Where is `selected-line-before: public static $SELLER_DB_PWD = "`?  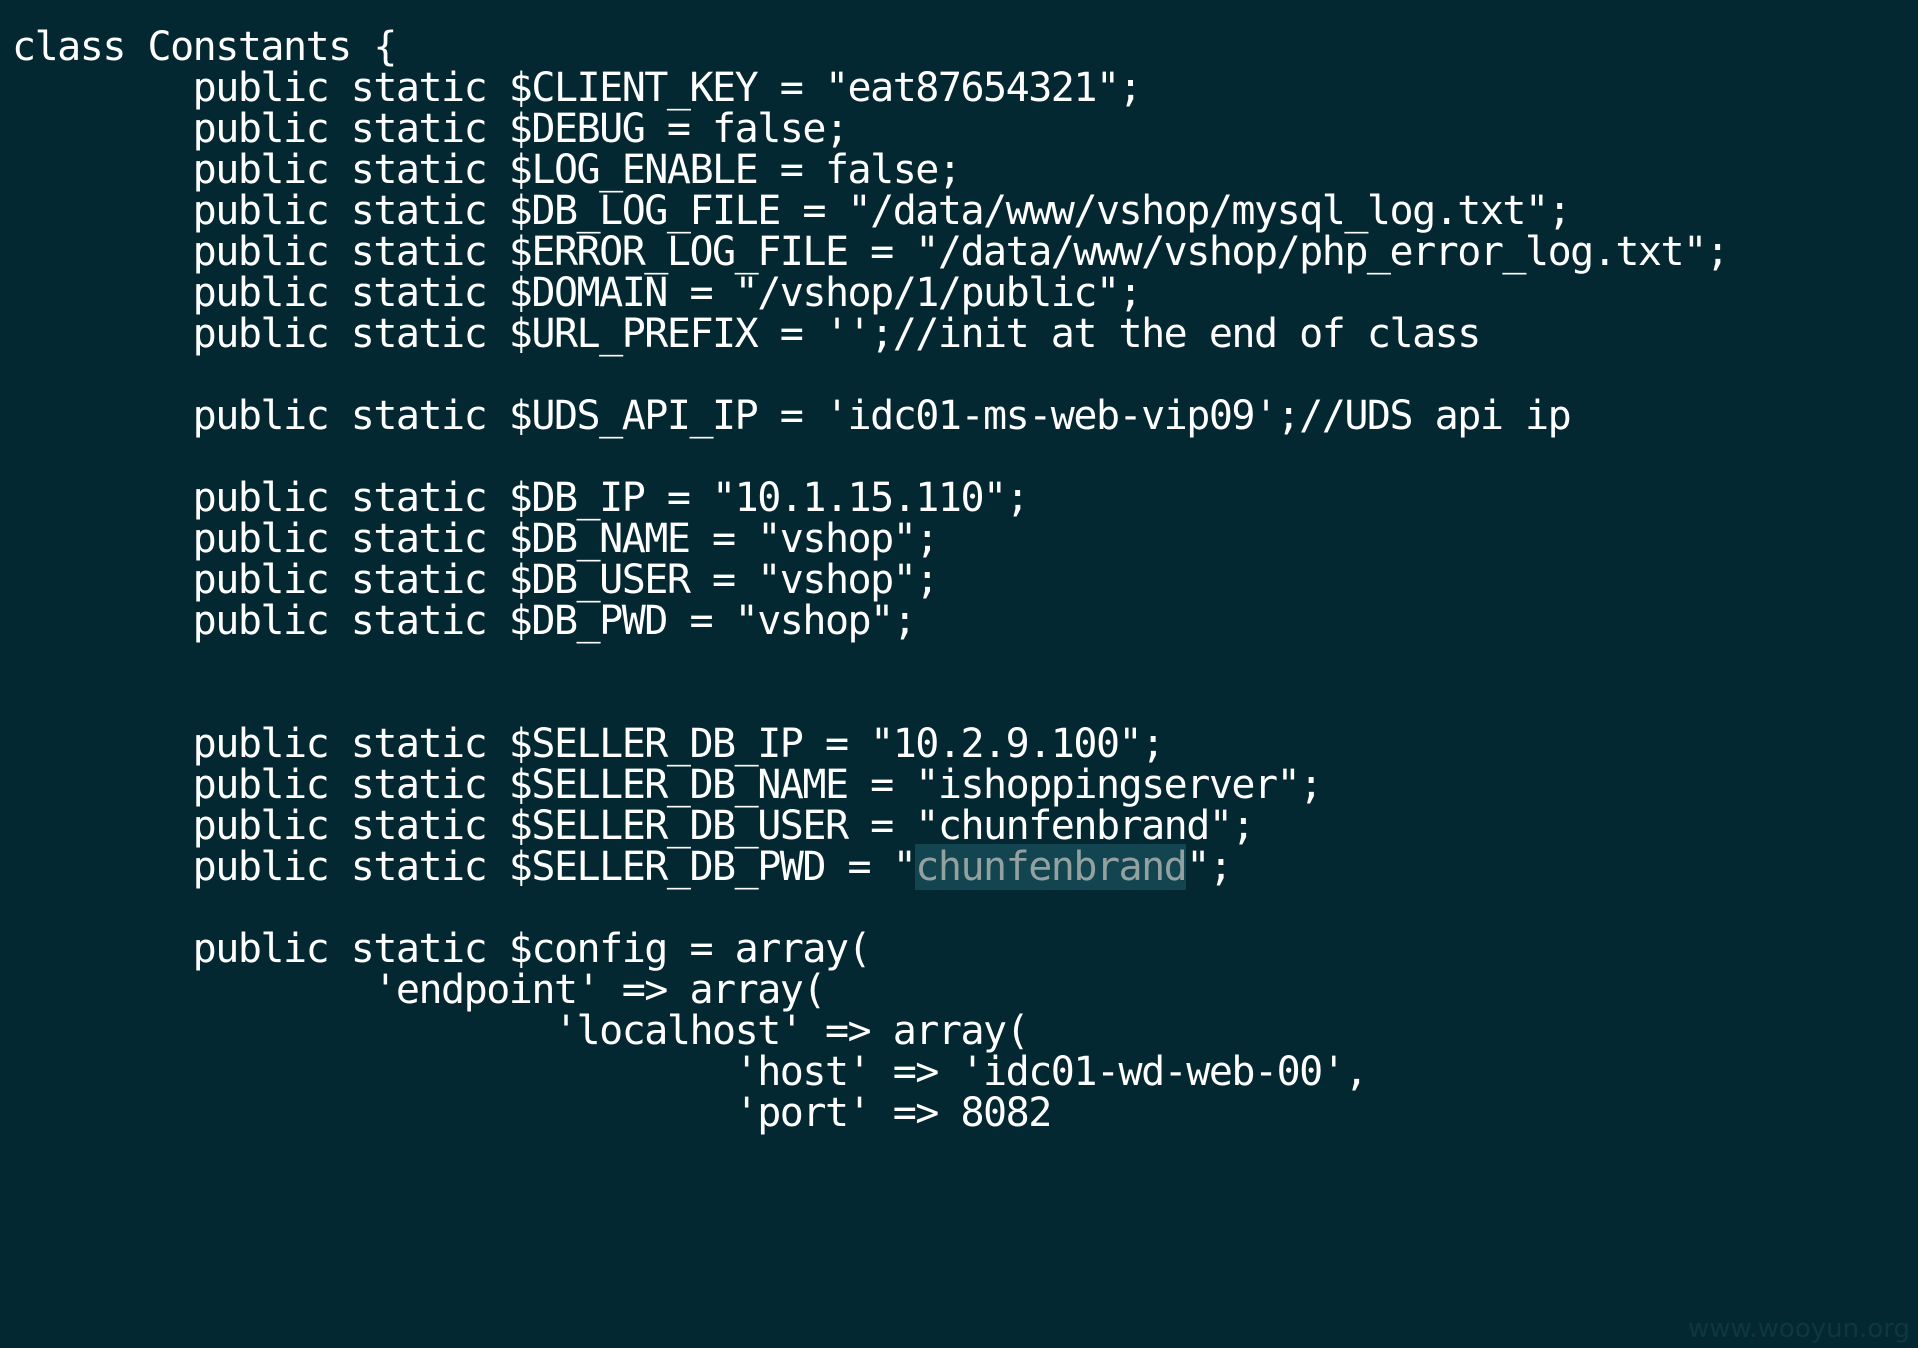 selected-line-before: public static $SELLER_DB_PWD = " is located at coordinates (464, 867).